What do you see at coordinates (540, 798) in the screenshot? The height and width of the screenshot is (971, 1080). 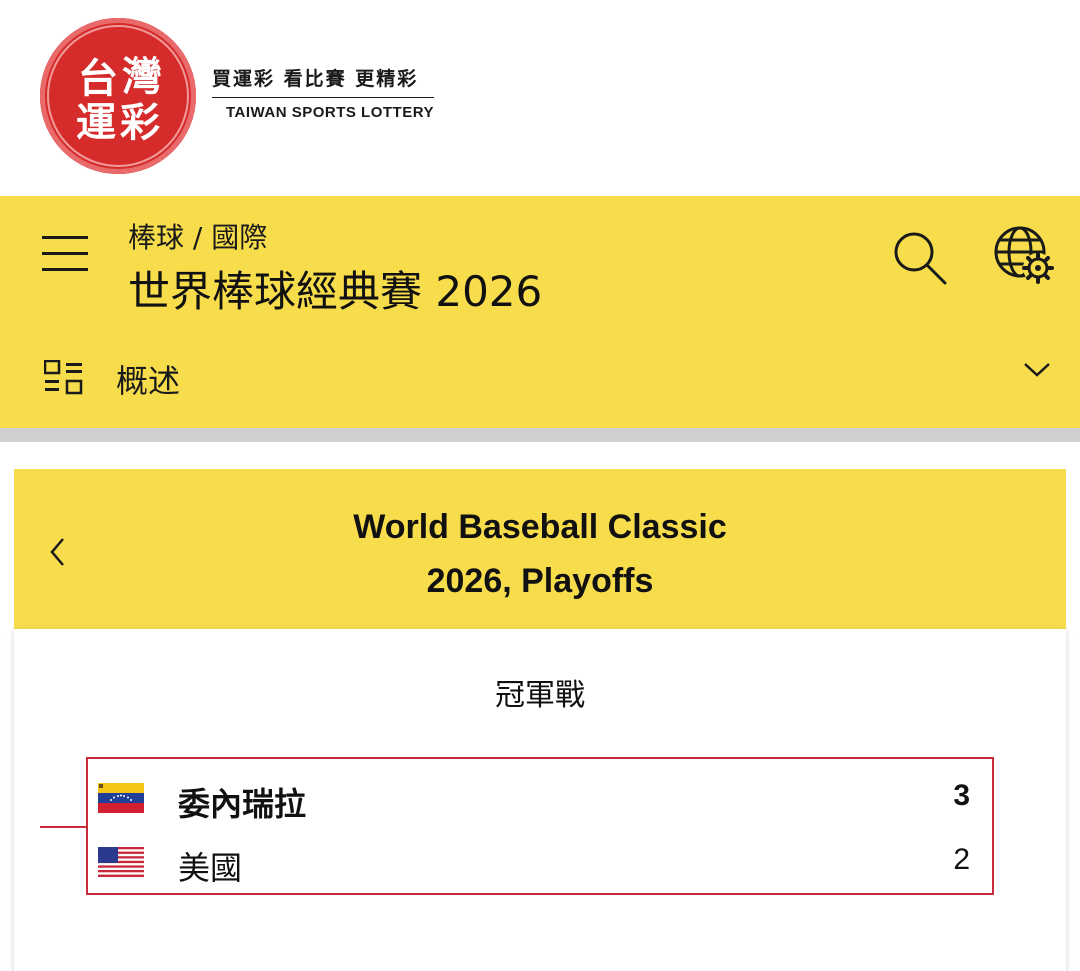 I see `team-row-home: 委內瑞拉 3` at bounding box center [540, 798].